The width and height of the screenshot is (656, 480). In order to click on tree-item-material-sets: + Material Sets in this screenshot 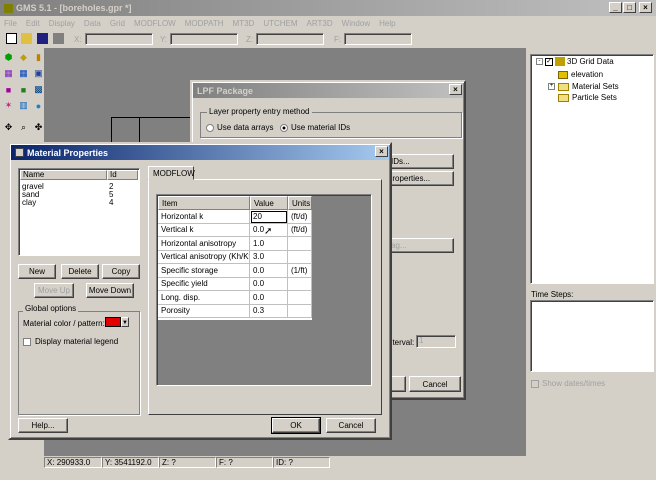, I will do `click(583, 86)`.